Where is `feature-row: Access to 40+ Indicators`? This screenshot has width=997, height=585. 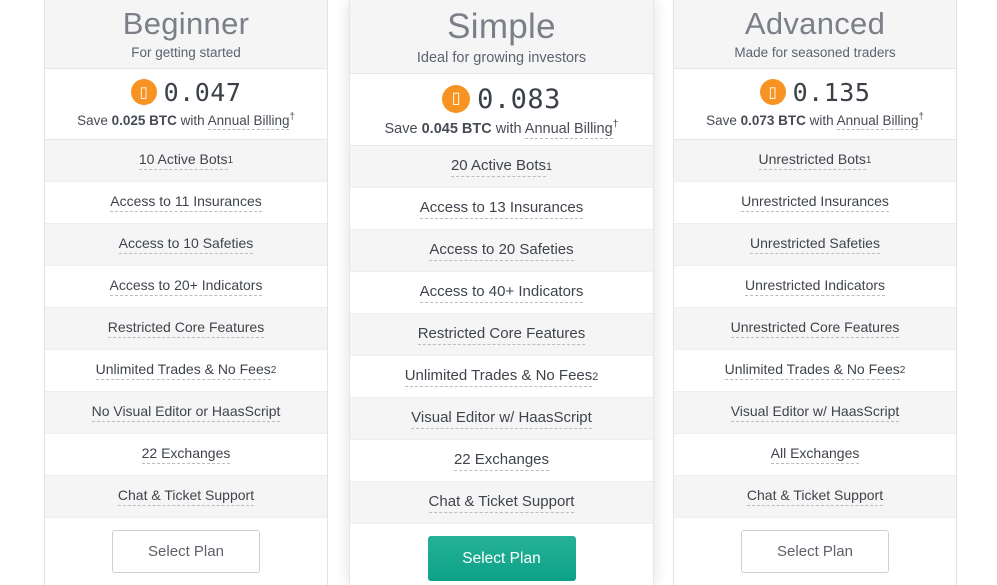
feature-row: Access to 40+ Indicators is located at coordinates (501, 293).